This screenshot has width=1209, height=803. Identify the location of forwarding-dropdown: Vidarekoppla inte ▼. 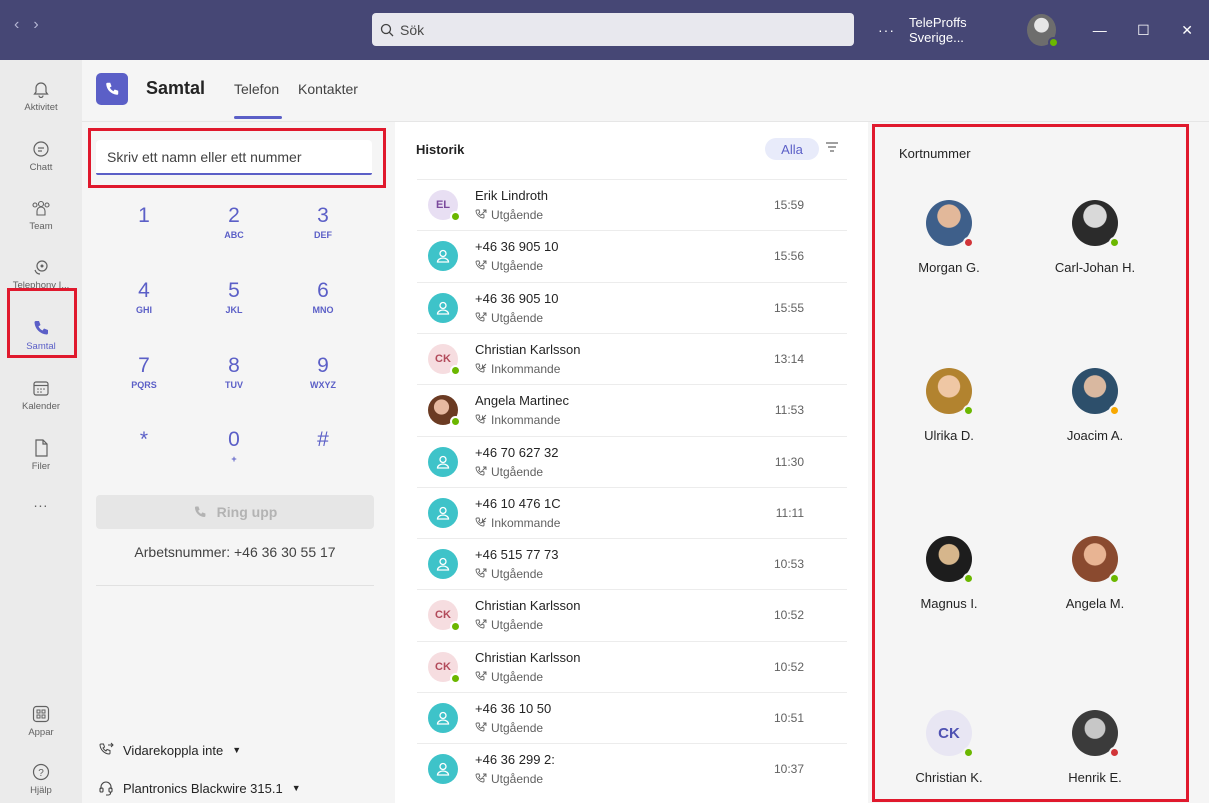
(169, 750).